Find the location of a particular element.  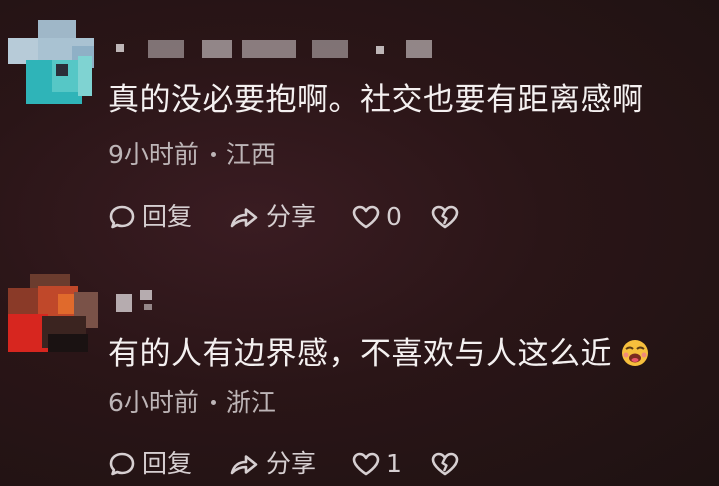

laughing-face-emoji is located at coordinates (635, 353).